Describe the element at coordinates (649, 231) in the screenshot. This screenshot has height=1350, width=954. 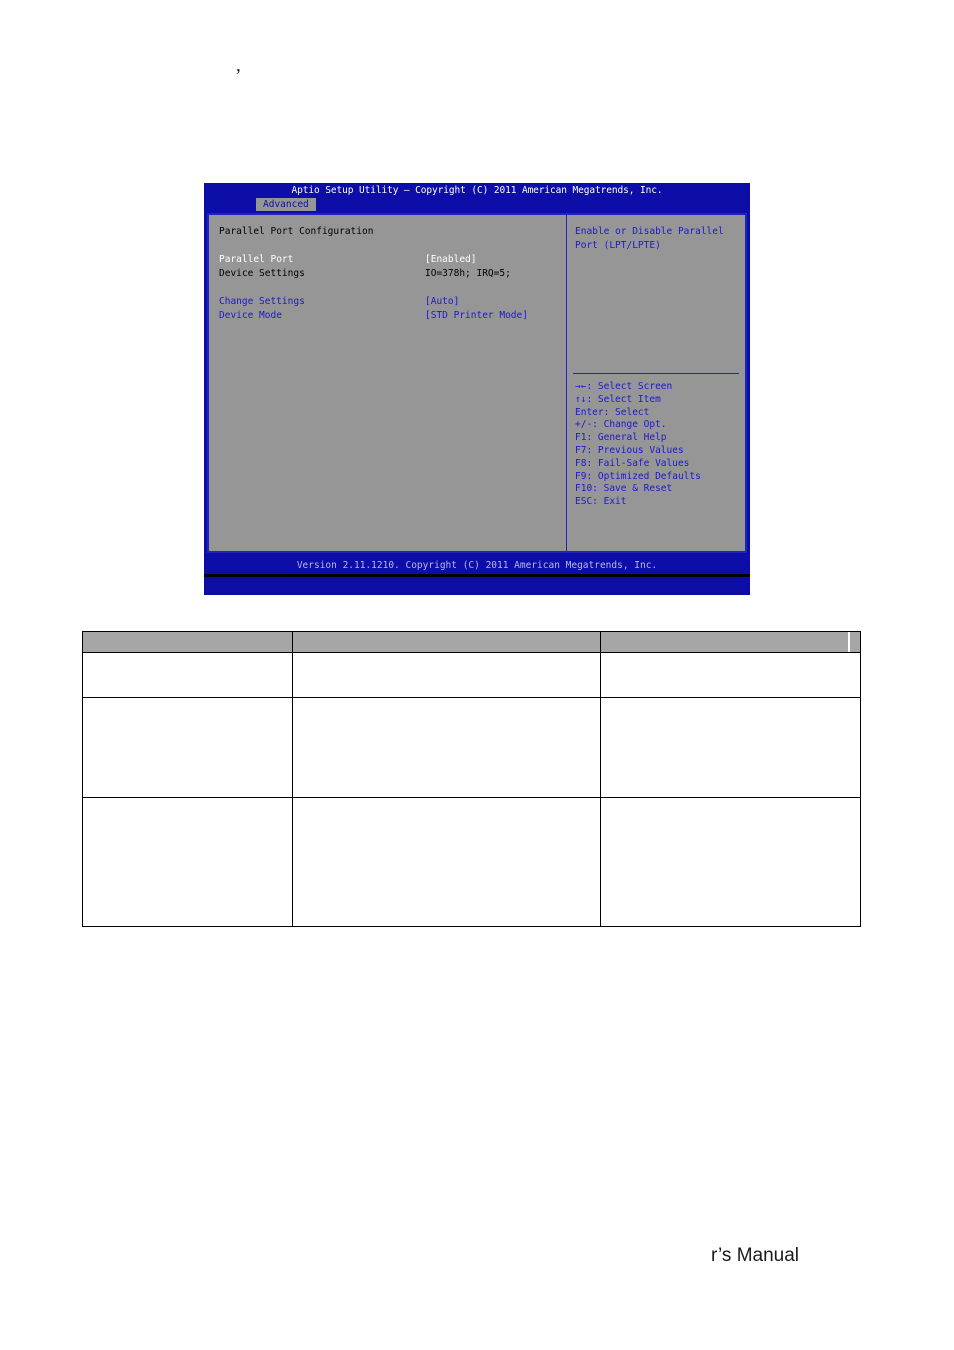
I see `help-text-line-1: Enable or Disable Parallel` at that location.